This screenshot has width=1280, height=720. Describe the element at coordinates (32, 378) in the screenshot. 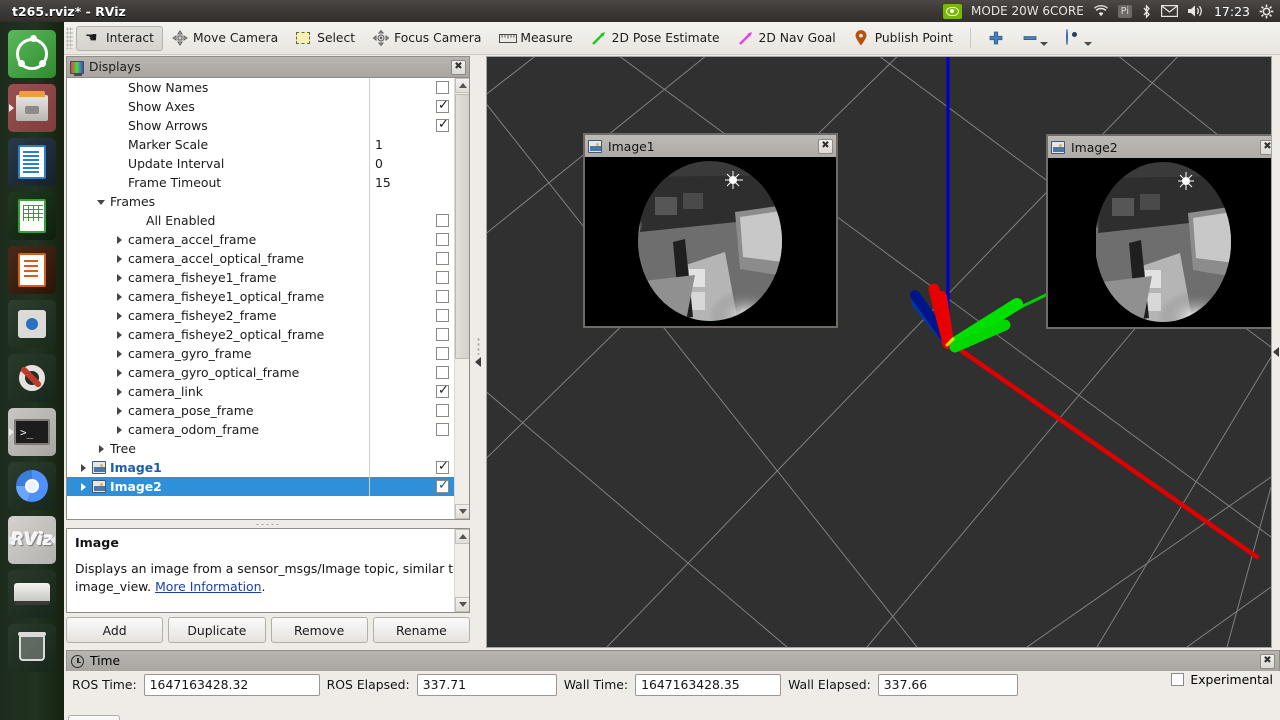

I see `launcher-item-system-settings` at that location.